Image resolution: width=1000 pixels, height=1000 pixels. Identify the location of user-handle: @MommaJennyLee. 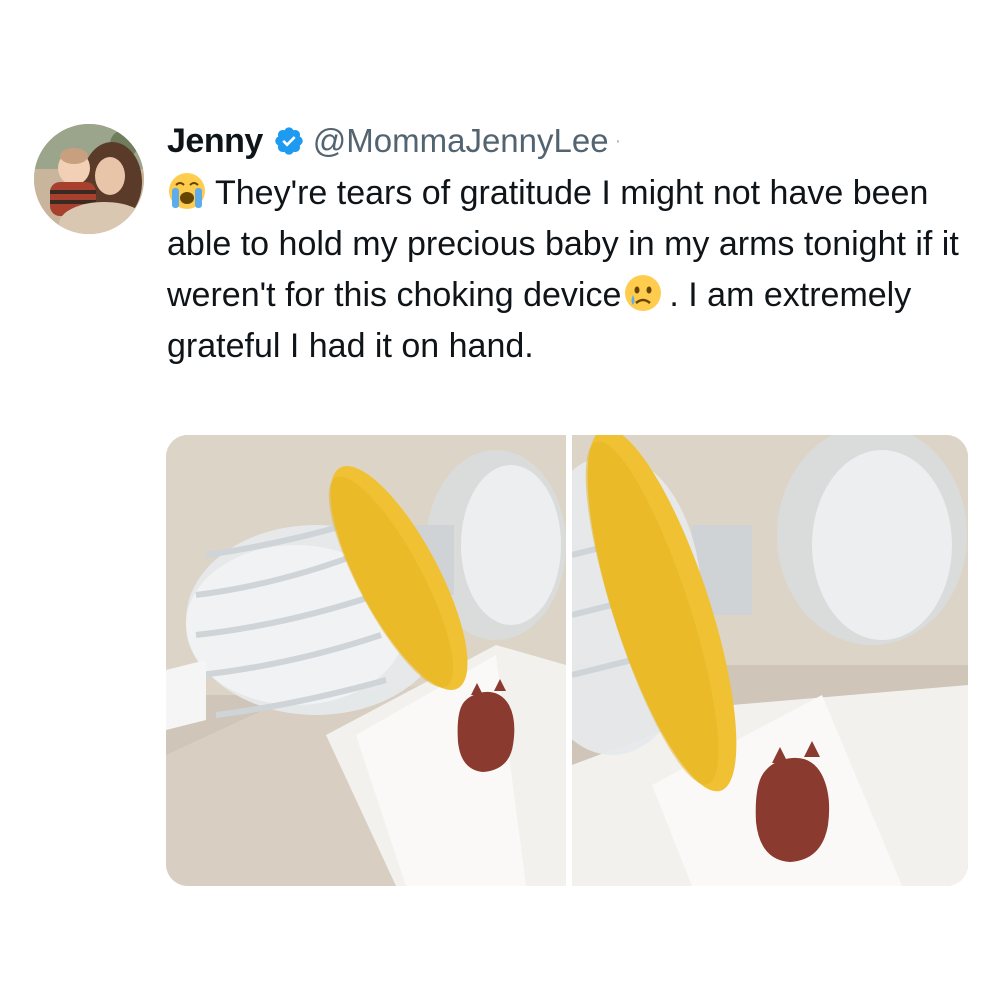
(461, 141).